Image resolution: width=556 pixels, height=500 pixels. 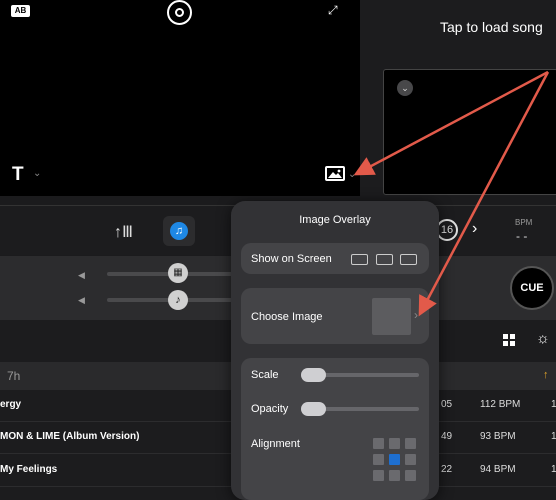 I want to click on track-duration: 22, so click(x=447, y=469).